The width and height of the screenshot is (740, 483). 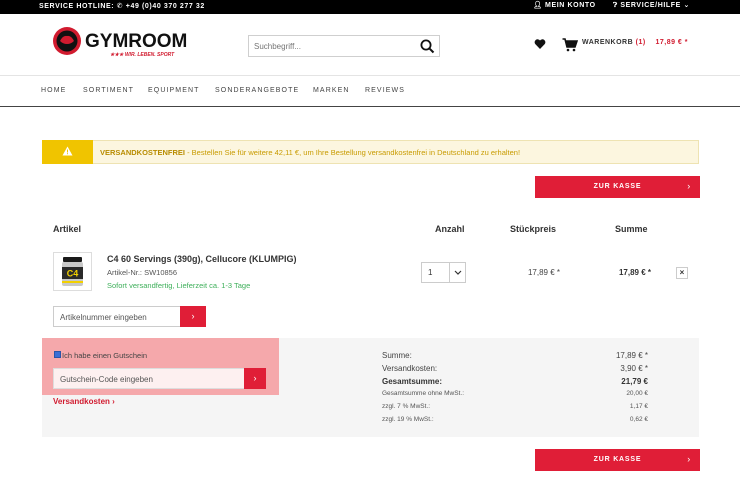 I want to click on shipping-costs-link: Versandkosten ›, so click(x=84, y=401).